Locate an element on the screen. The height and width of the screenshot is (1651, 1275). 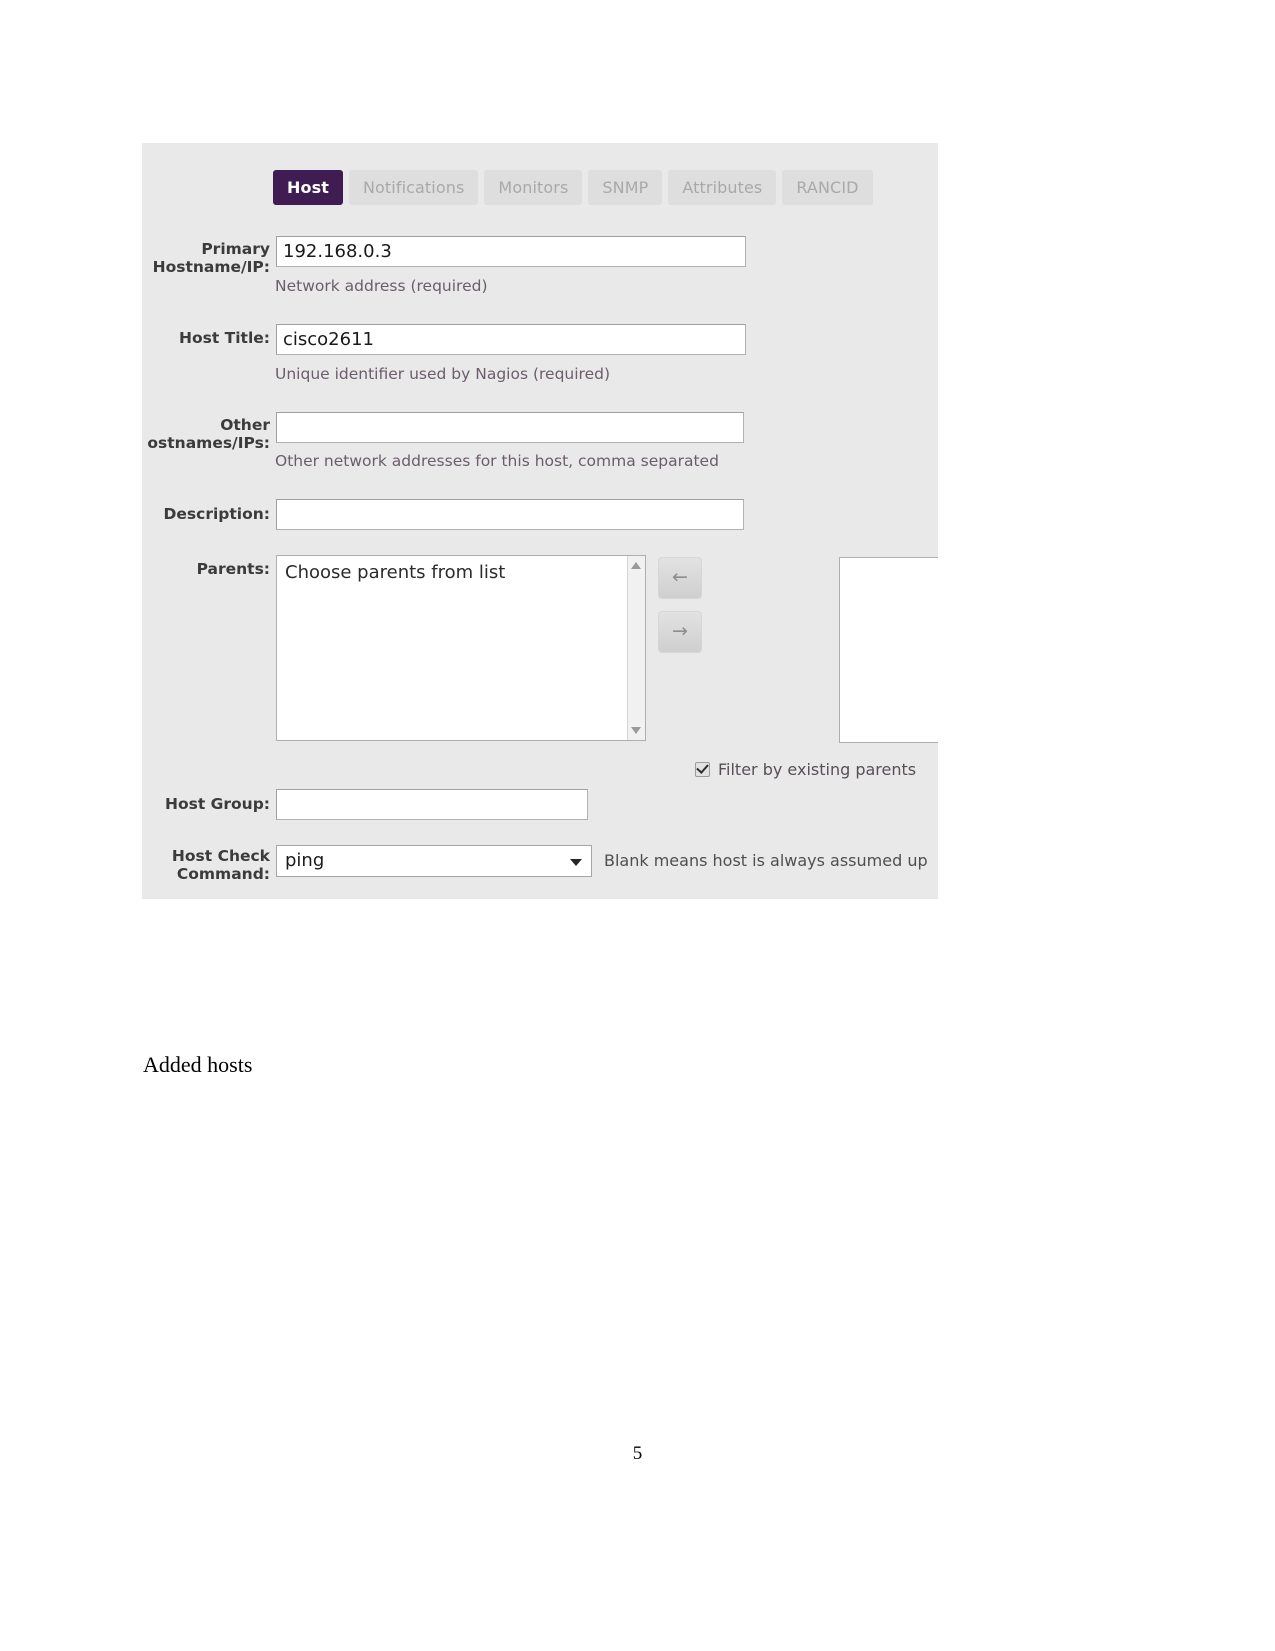
filter-by-existing-parents-row: Filter by existing parents is located at coordinates (805, 769).